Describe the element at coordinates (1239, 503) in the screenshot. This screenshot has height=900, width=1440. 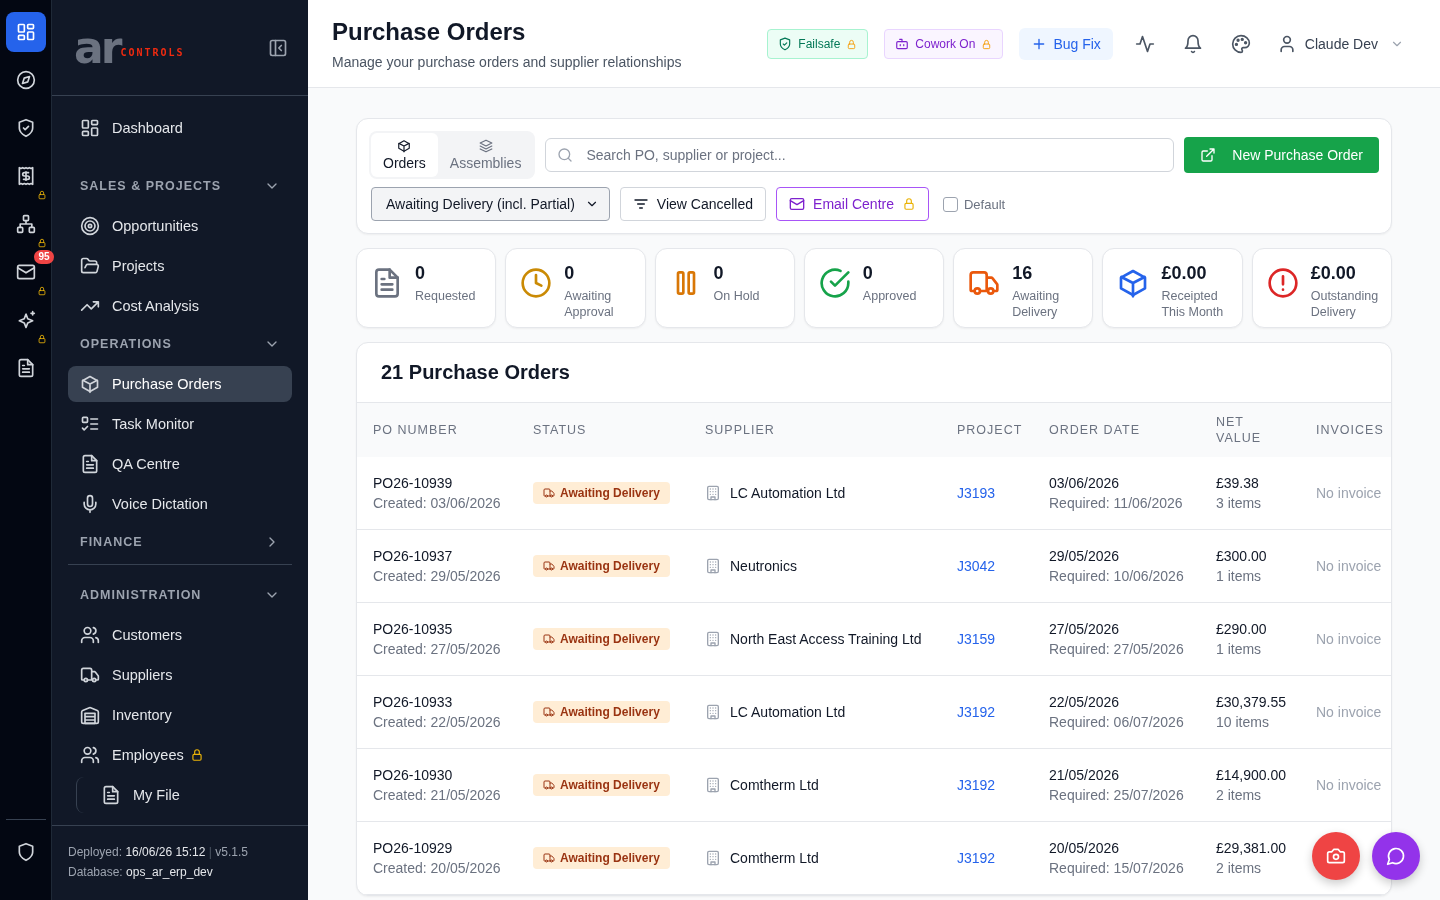
I see `item-count: 3 items` at that location.